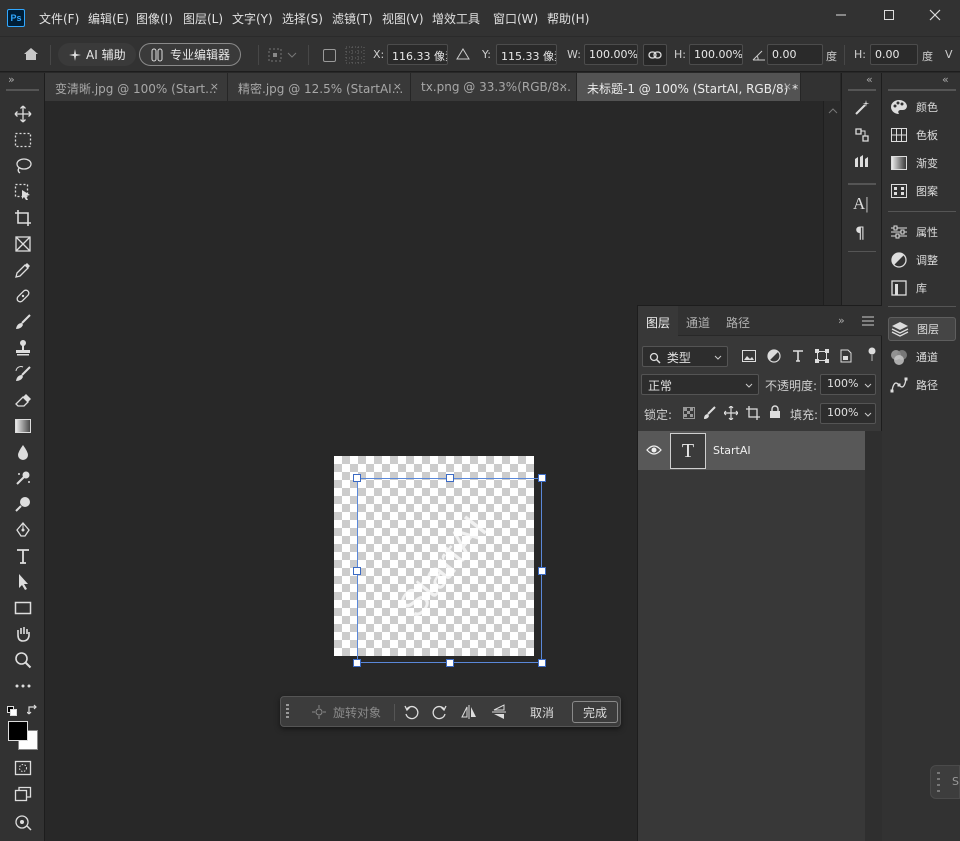  What do you see at coordinates (23, 400) in the screenshot?
I see `eraser-tool` at bounding box center [23, 400].